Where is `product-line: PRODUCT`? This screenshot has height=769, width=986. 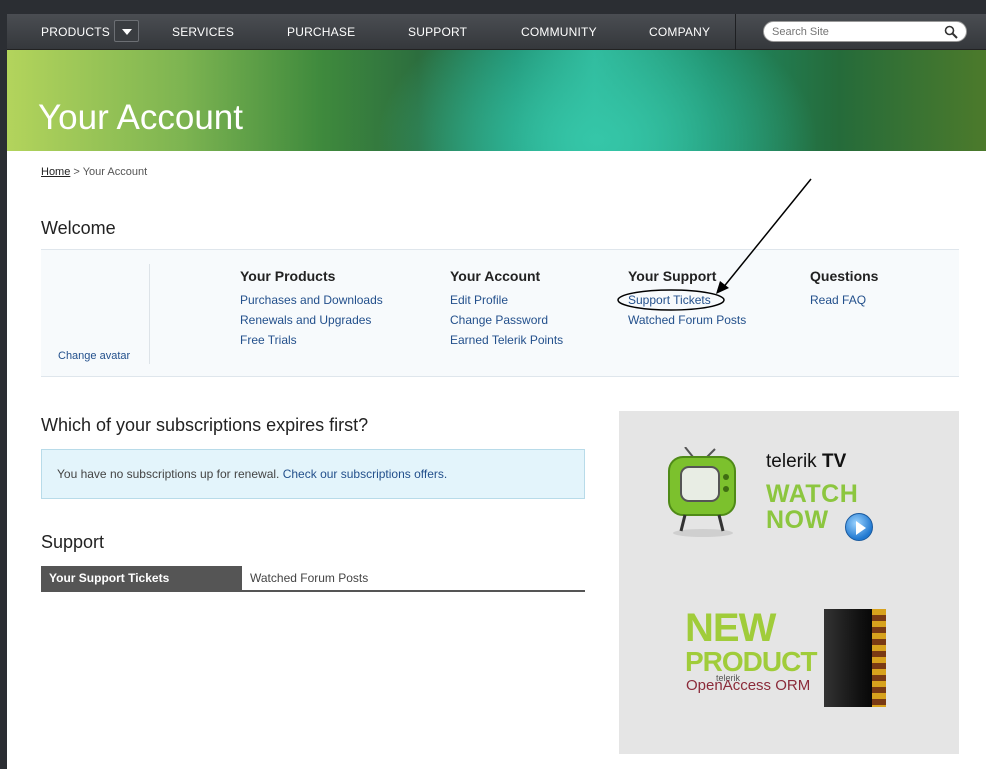 product-line: PRODUCT is located at coordinates (751, 661).